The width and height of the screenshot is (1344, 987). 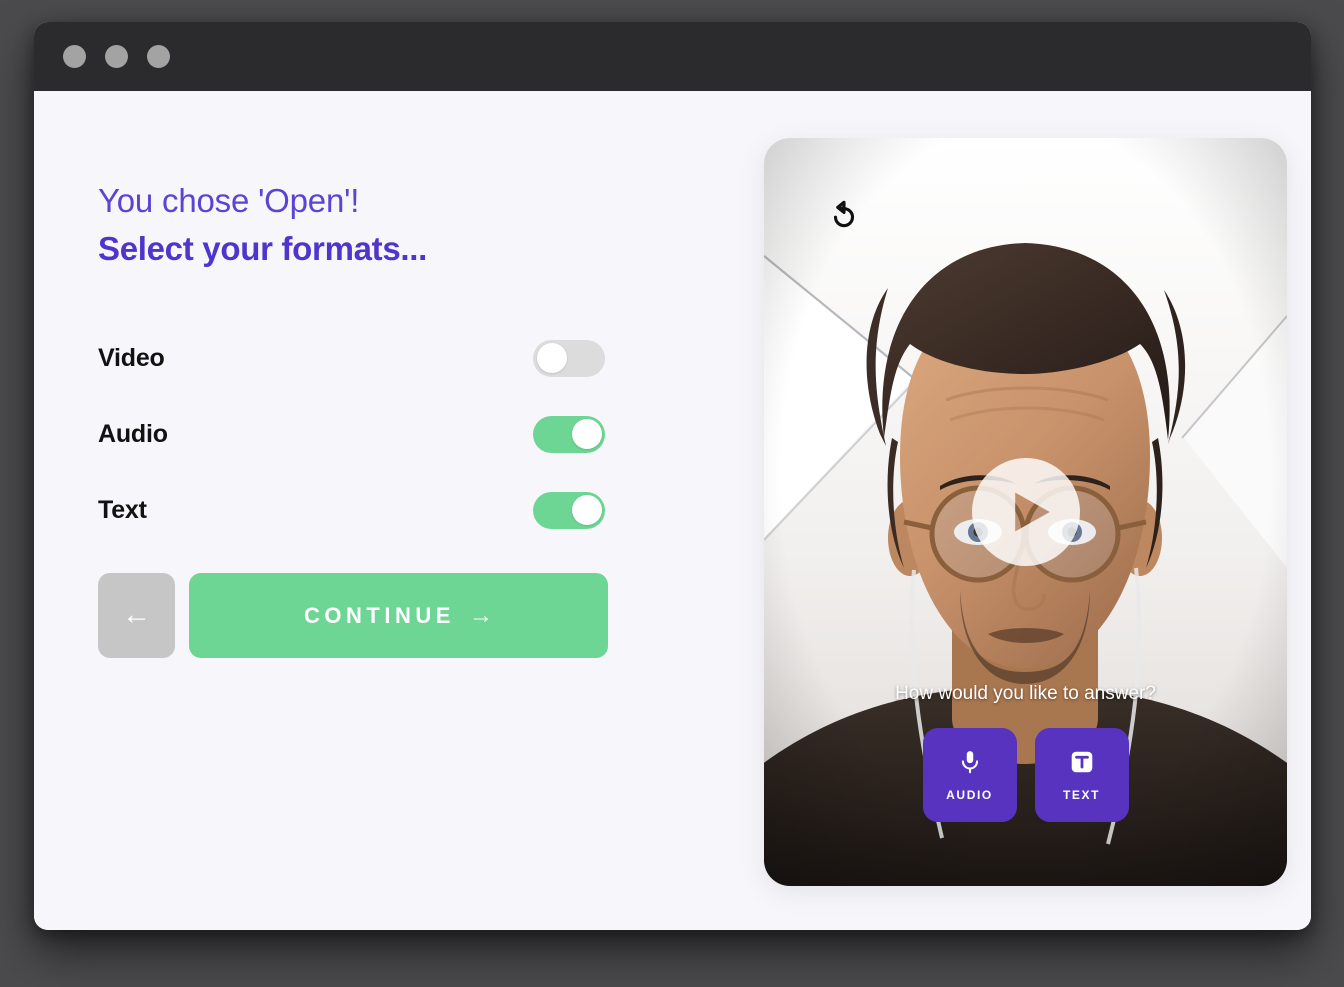 I want to click on page-subtitle: You chose 'Open'!, so click(x=229, y=200).